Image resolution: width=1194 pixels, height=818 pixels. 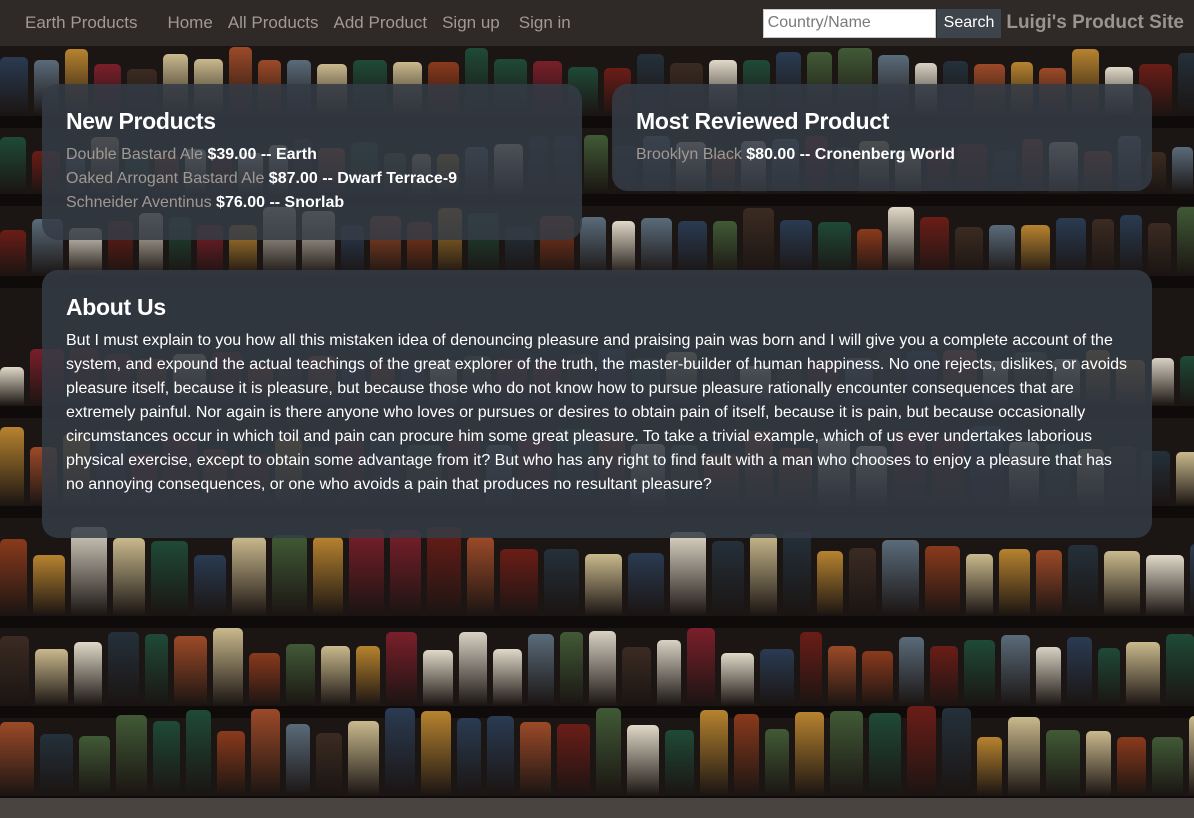 What do you see at coordinates (139, 202) in the screenshot?
I see `product-link: Schneider Aventinus` at bounding box center [139, 202].